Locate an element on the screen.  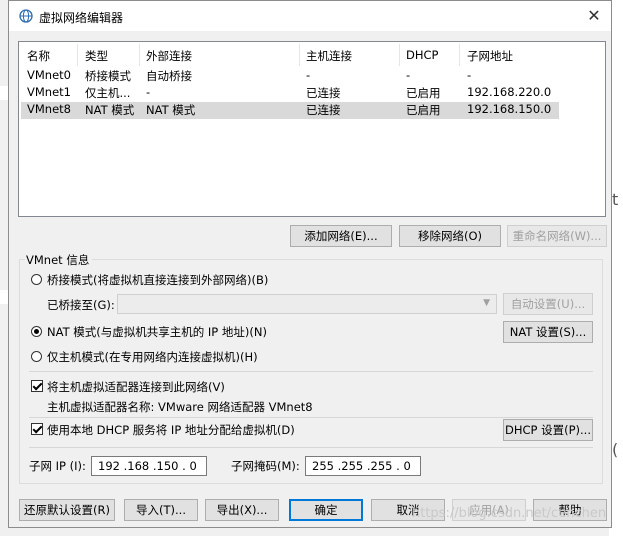
network-globe-icon is located at coordinates (26, 16).